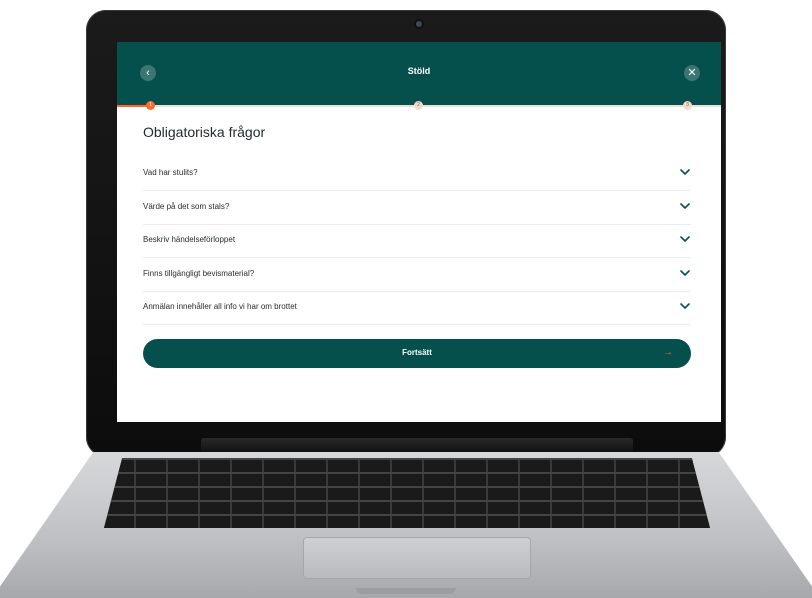 Image resolution: width=812 pixels, height=598 pixels. Describe the element at coordinates (687, 105) in the screenshot. I see `step-3-indicator: 3` at that location.